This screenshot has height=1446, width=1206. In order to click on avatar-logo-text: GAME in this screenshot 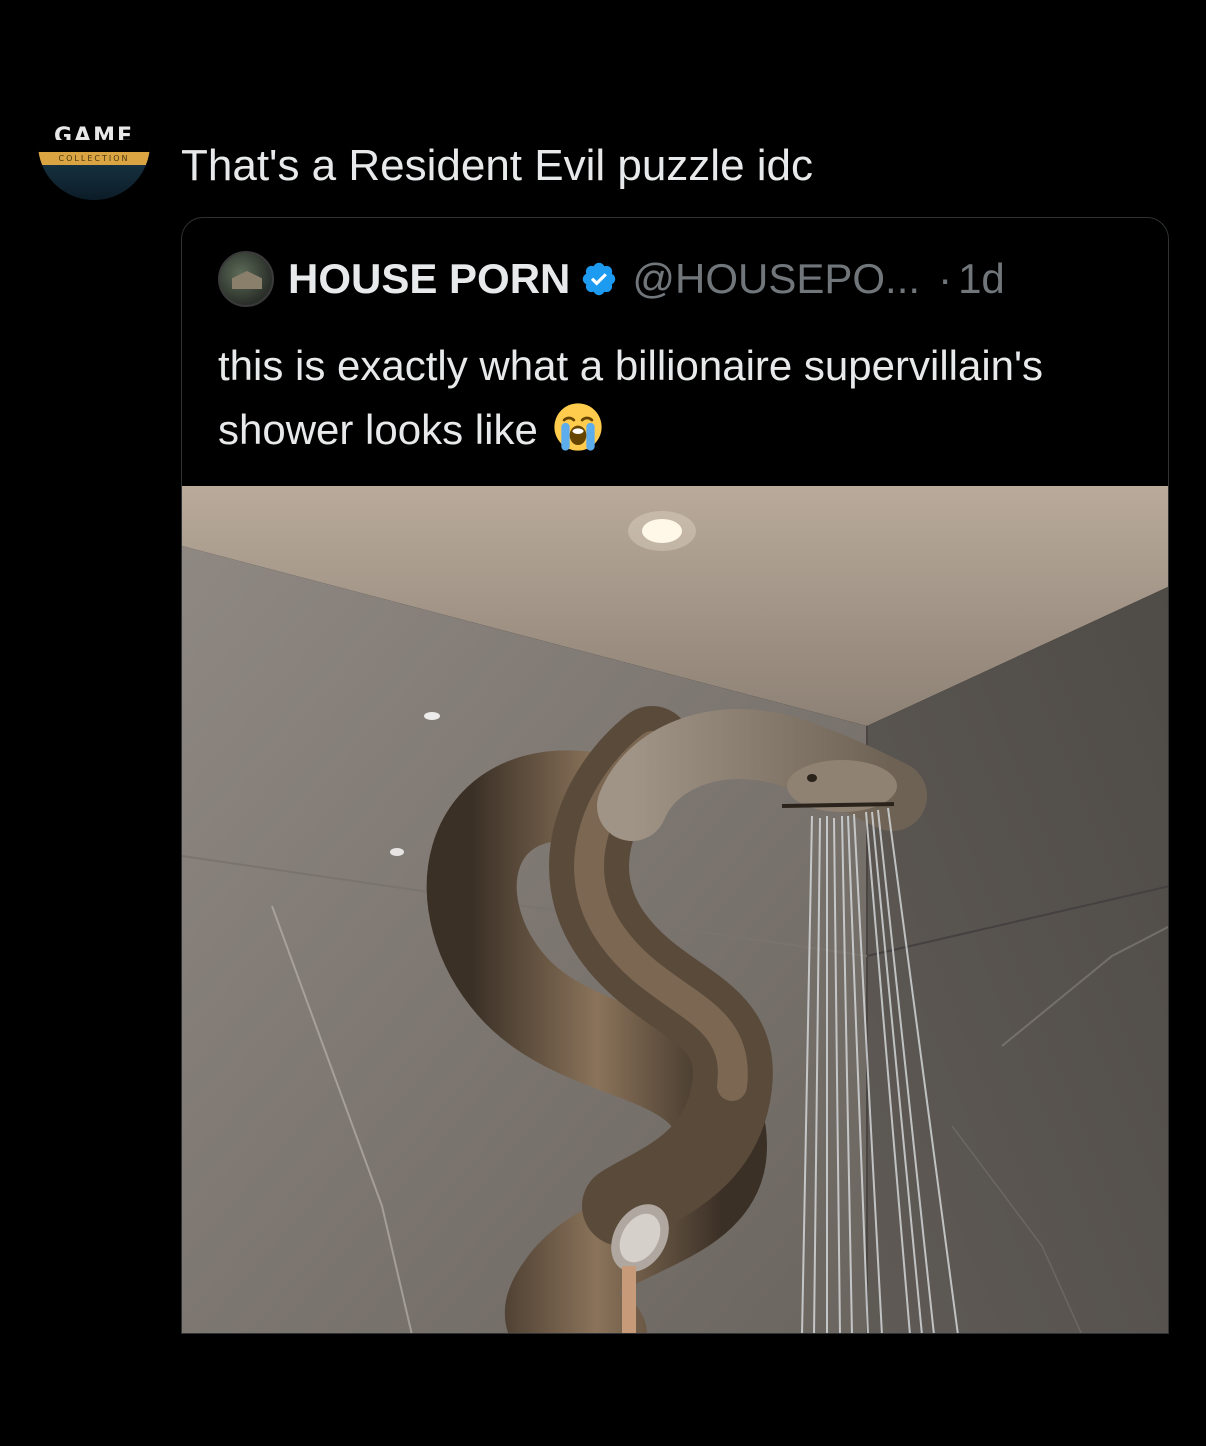, I will do `click(93, 133)`.